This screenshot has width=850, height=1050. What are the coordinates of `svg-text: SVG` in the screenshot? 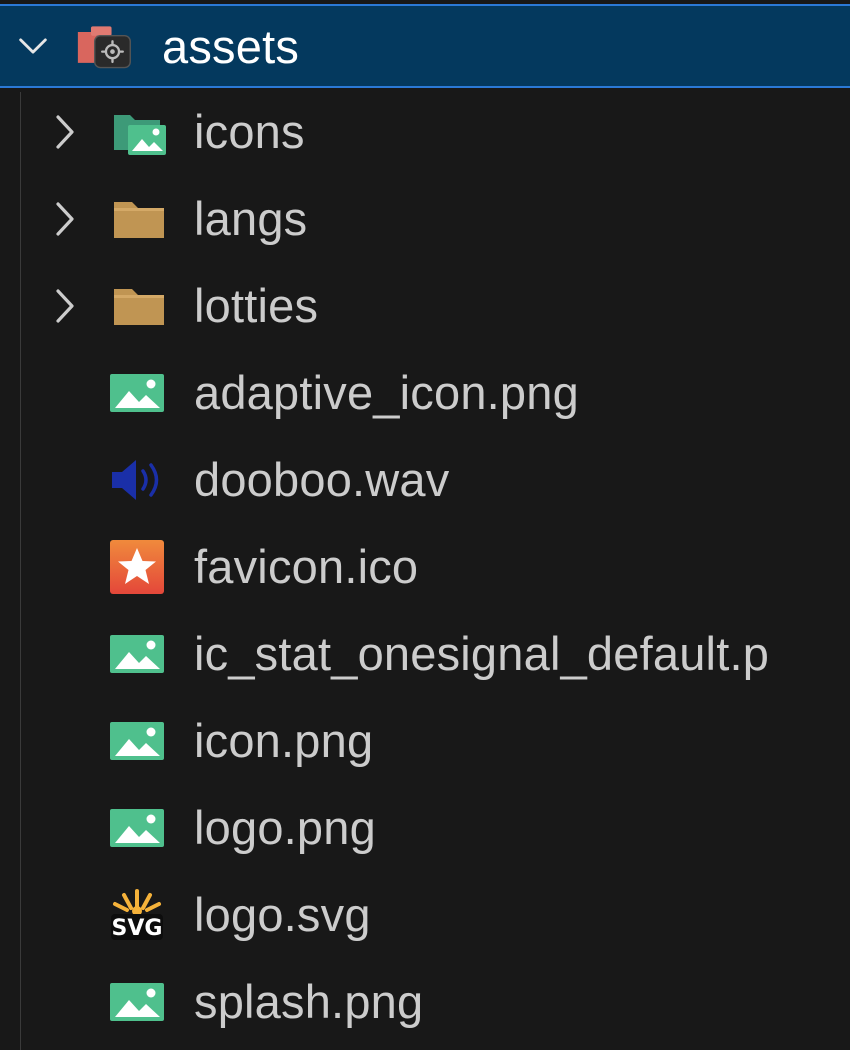 It's located at (137, 928).